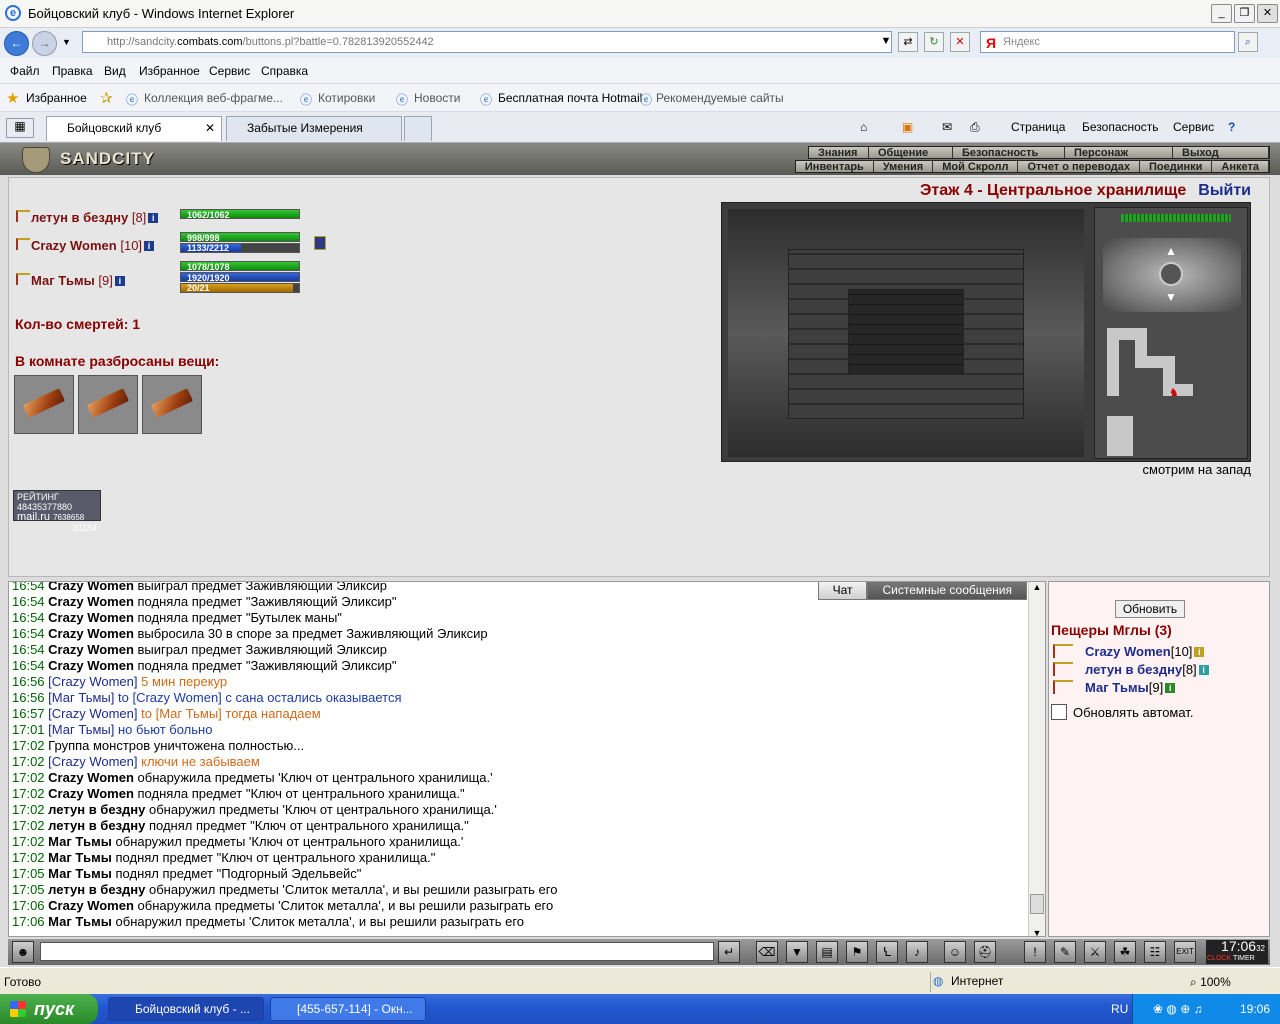 This screenshot has height=1024, width=1280. I want to click on chat-input, so click(377, 951).